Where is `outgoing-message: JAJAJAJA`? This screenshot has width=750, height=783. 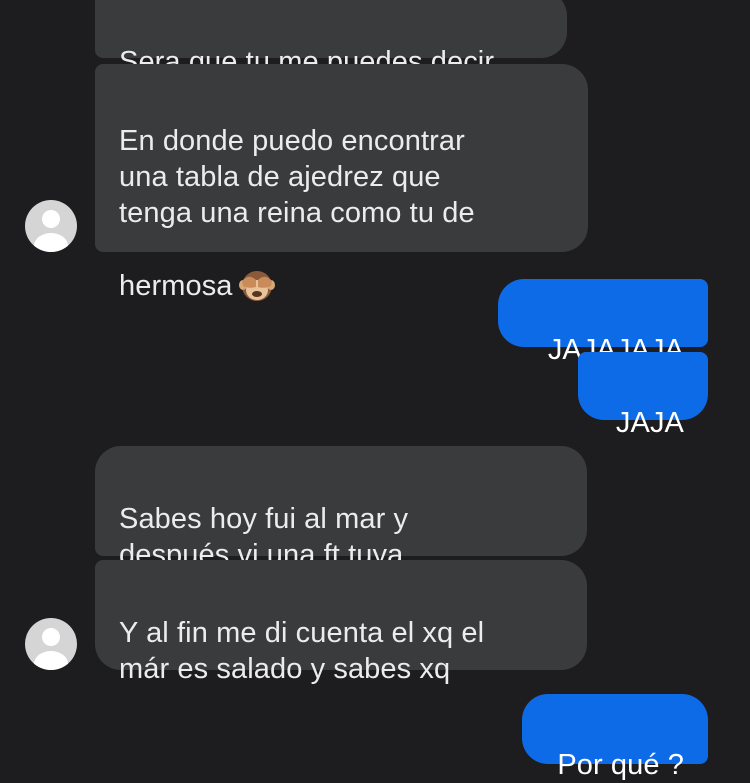
outgoing-message: JAJAJAJA is located at coordinates (603, 322).